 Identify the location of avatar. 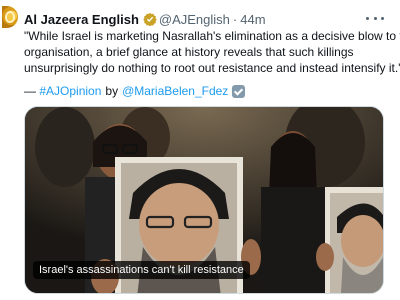
(10, 17).